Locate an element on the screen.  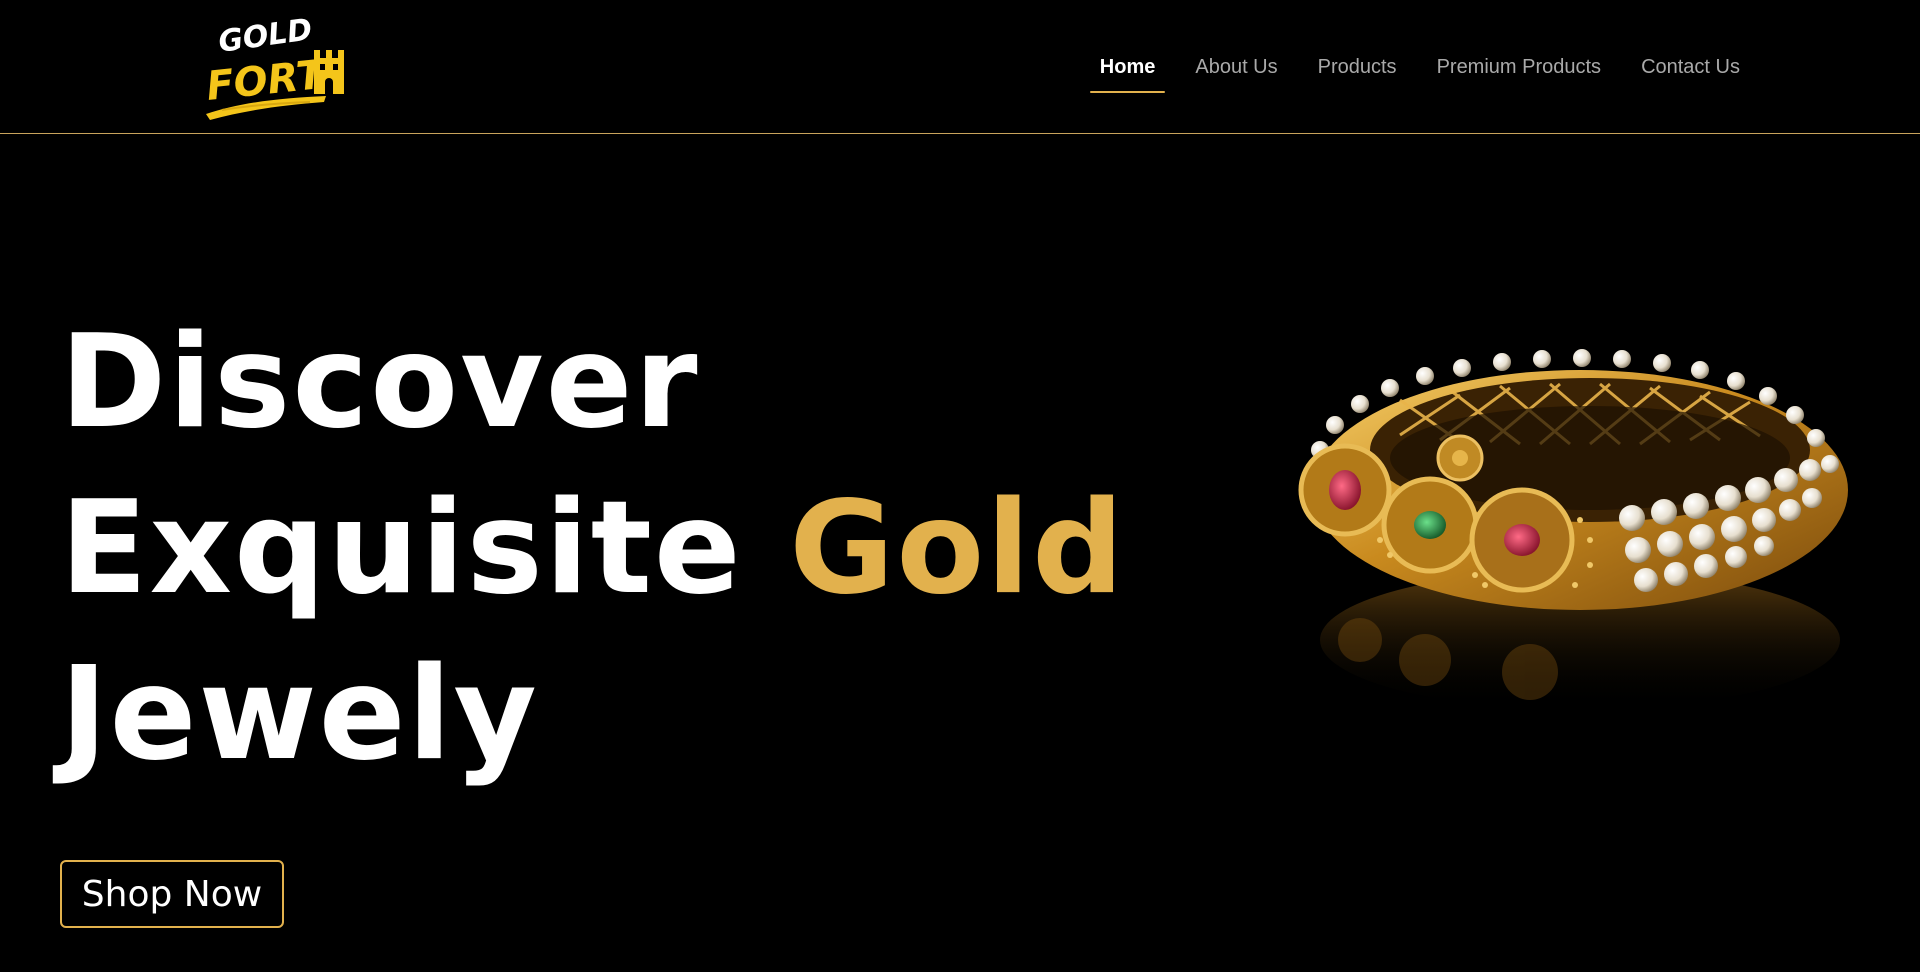
hero-line-1: Discover is located at coordinates (380, 382).